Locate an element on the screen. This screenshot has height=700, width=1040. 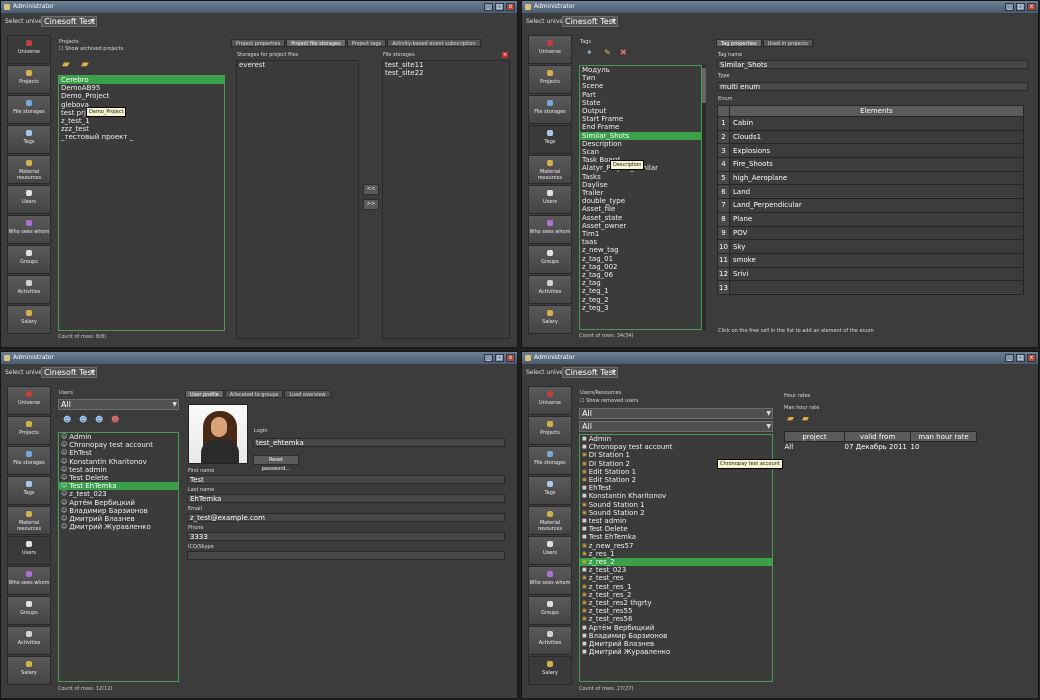
list-item: everest is located at coordinates (297, 65).